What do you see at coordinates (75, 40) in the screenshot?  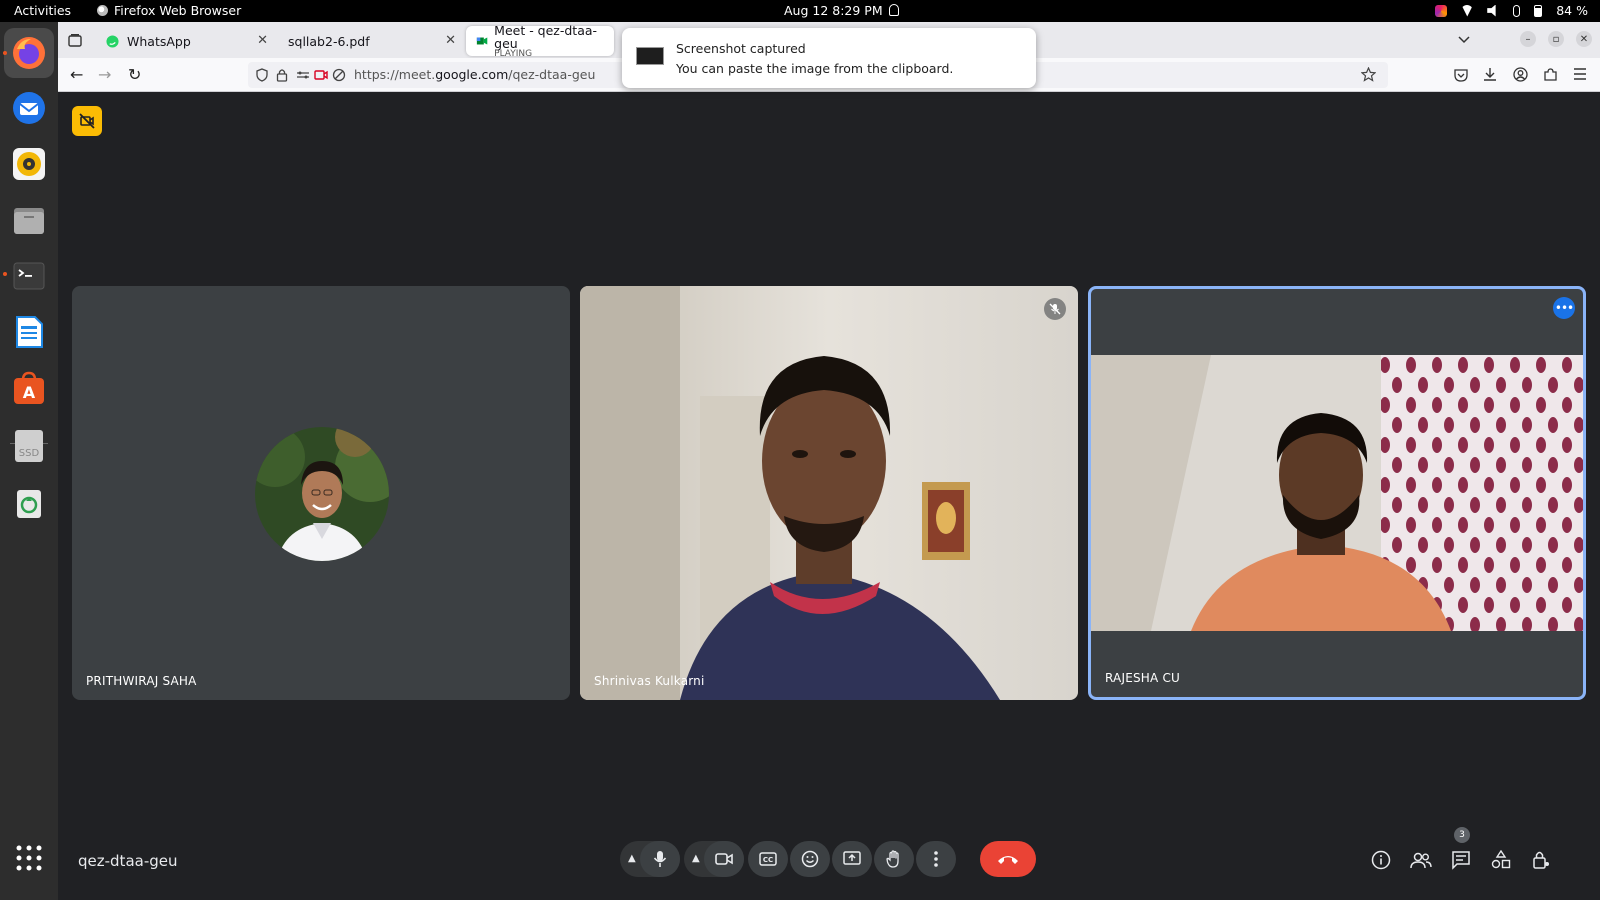 I see `tab-overview-icon` at bounding box center [75, 40].